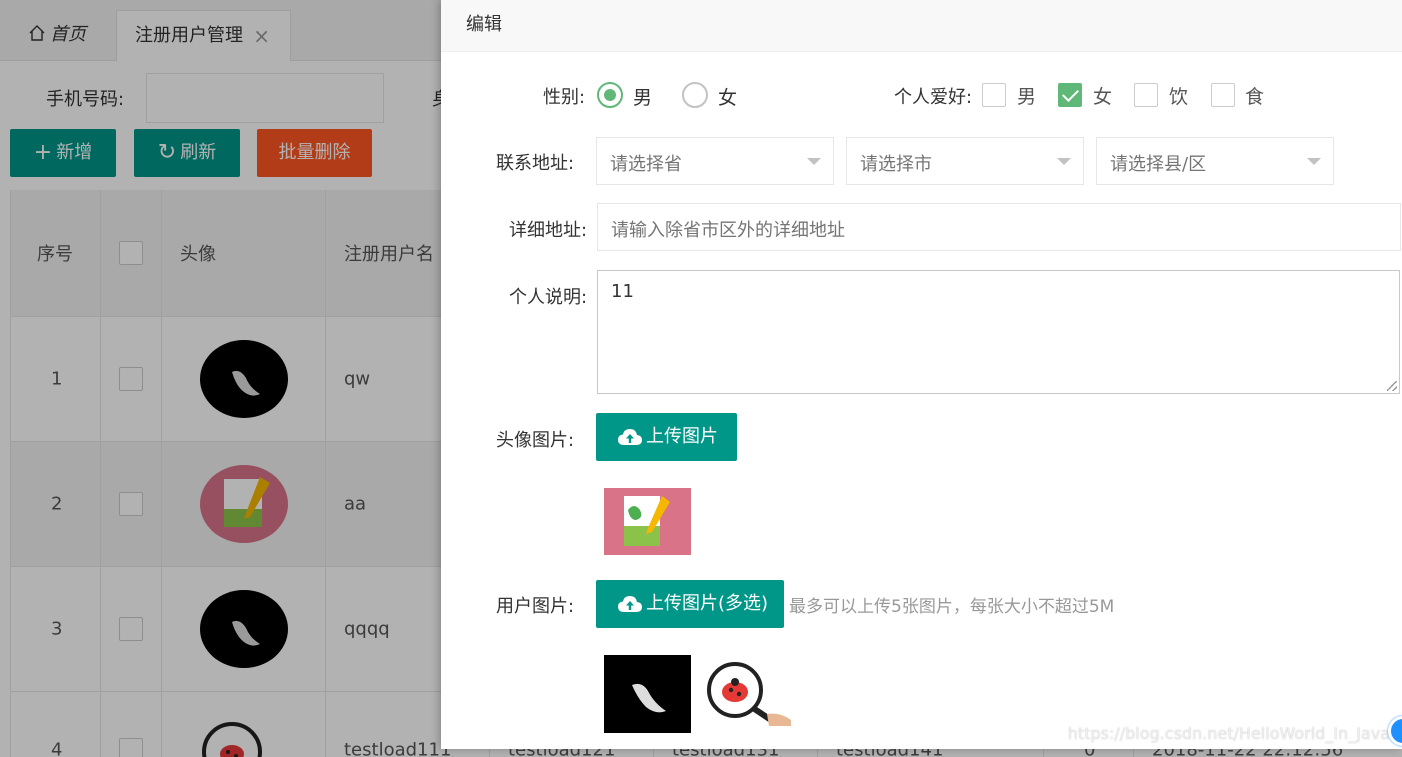  I want to click on gender-female-label: 女, so click(727, 96).